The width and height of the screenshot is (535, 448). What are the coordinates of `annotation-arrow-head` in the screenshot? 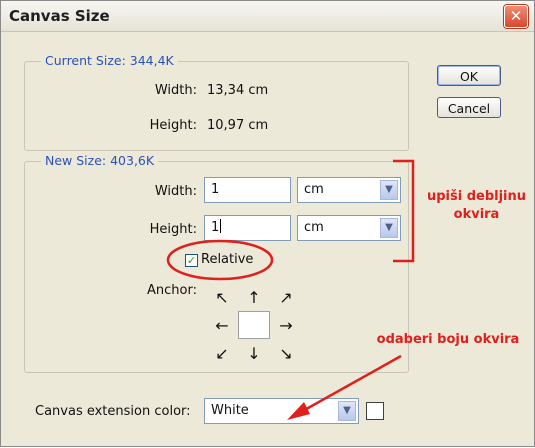 It's located at (298, 411).